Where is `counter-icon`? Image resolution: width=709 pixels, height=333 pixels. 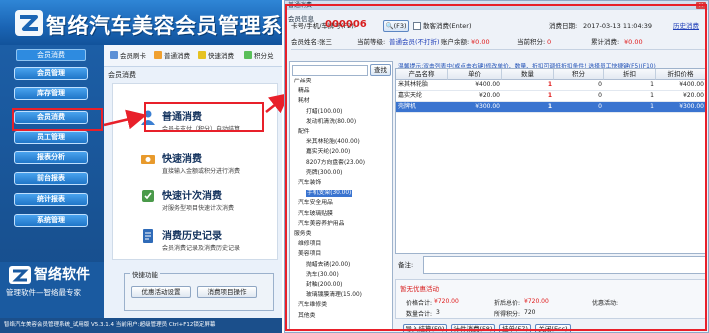 counter-icon is located at coordinates (148, 196).